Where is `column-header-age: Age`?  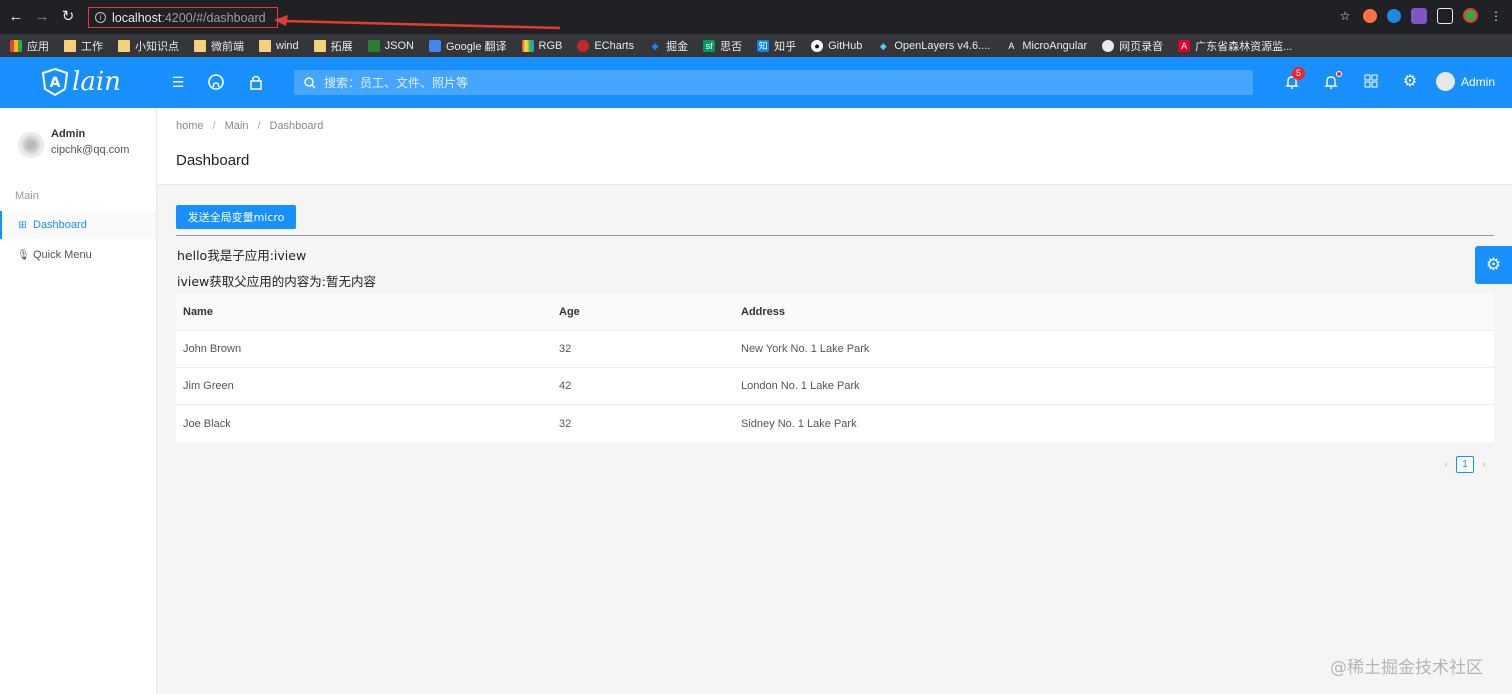 column-header-age: Age is located at coordinates (569, 312).